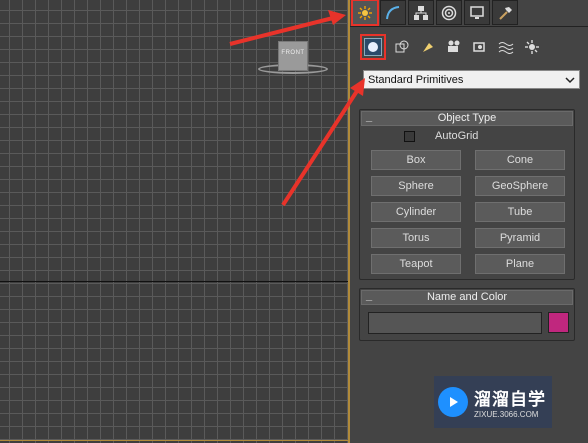 The width and height of the screenshot is (588, 443). Describe the element at coordinates (455, 323) in the screenshot. I see `object-name-field` at that location.